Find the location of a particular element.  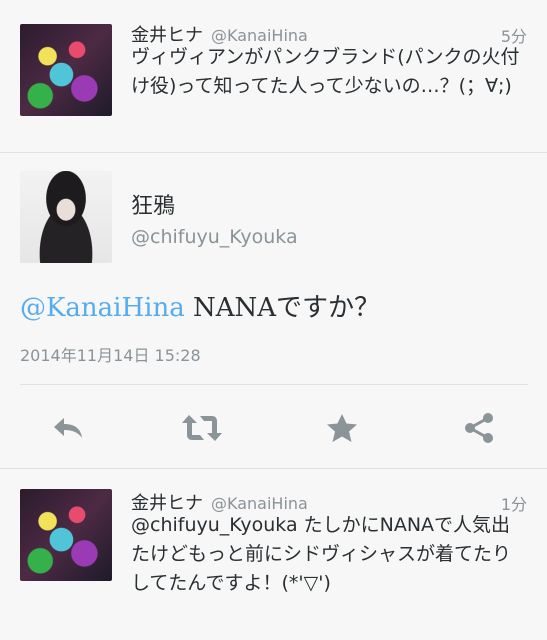

tweet-text: @KanaiHina NANAですか？ is located at coordinates (200, 305).